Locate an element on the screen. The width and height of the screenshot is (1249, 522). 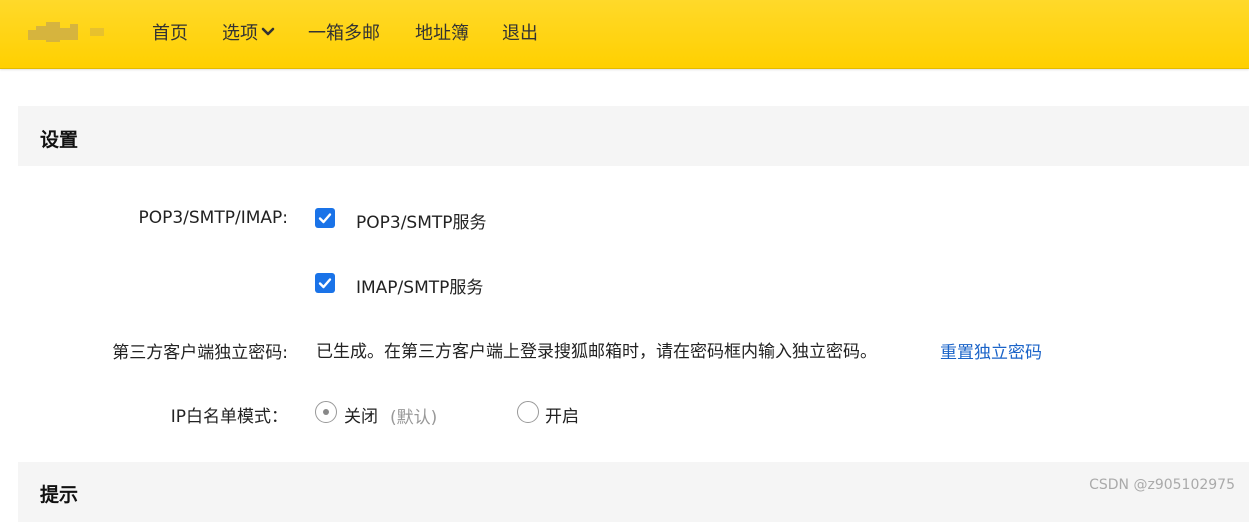
watermark: CSDN @z905102975 is located at coordinates (1162, 485).